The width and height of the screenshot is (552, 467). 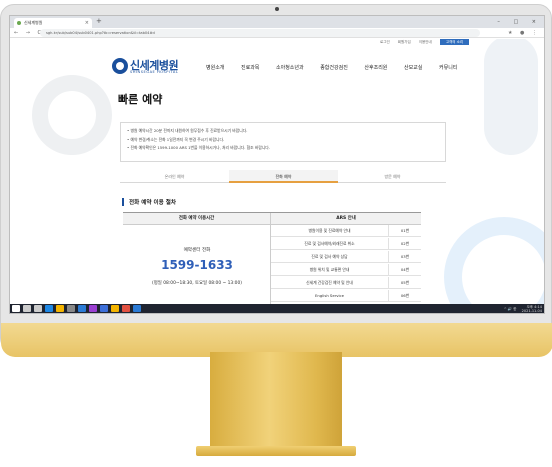 I want to click on monitor-foot, so click(x=276, y=451).